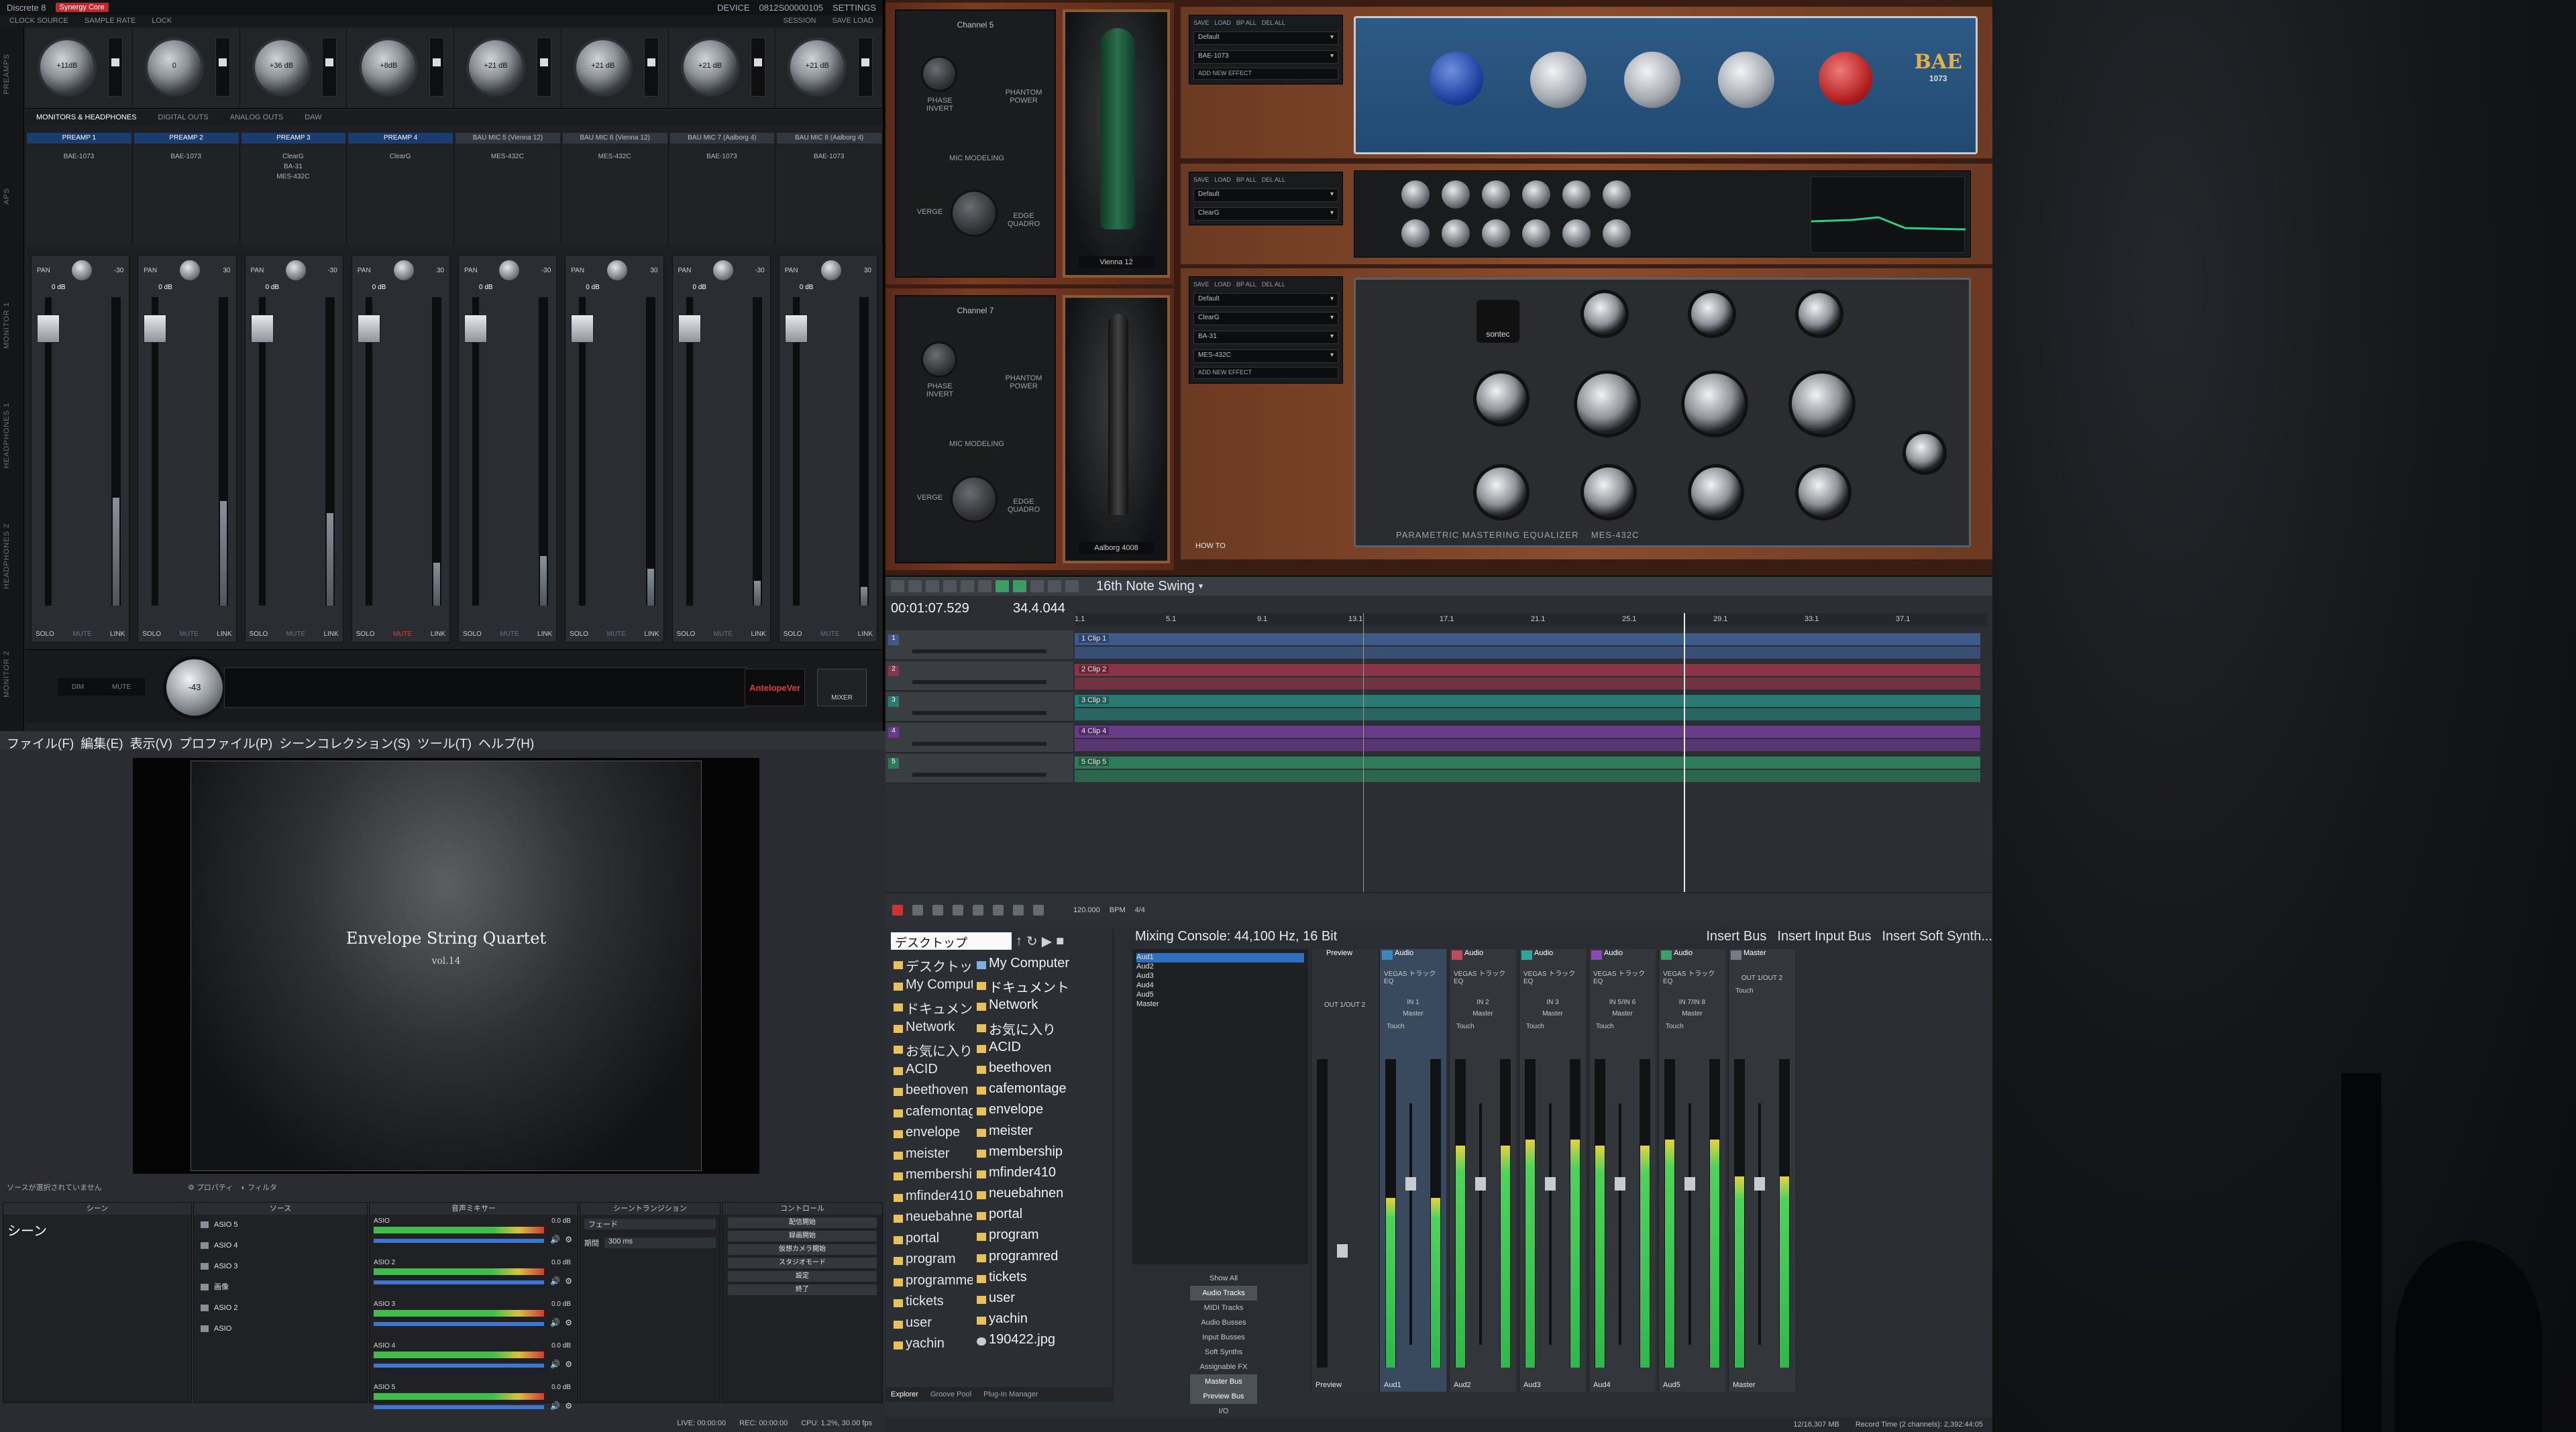 The width and height of the screenshot is (2576, 1432). I want to click on channel-header: Audio, so click(1413, 955).